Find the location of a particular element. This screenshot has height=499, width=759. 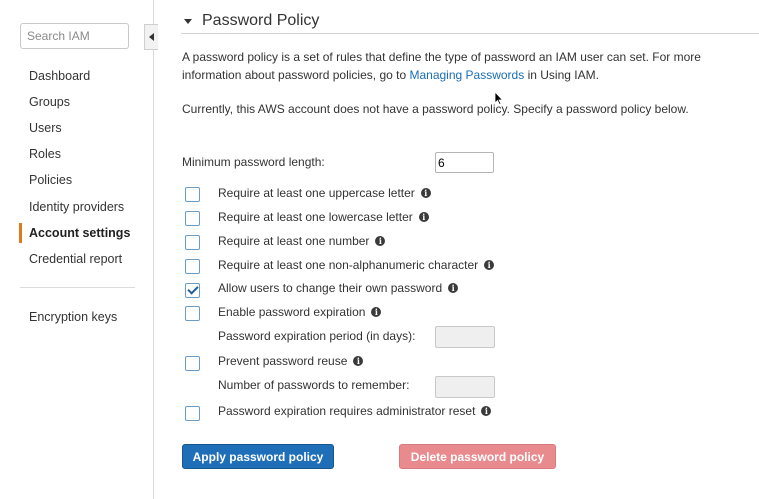

sidebar-item-users: Users is located at coordinates (45, 128).